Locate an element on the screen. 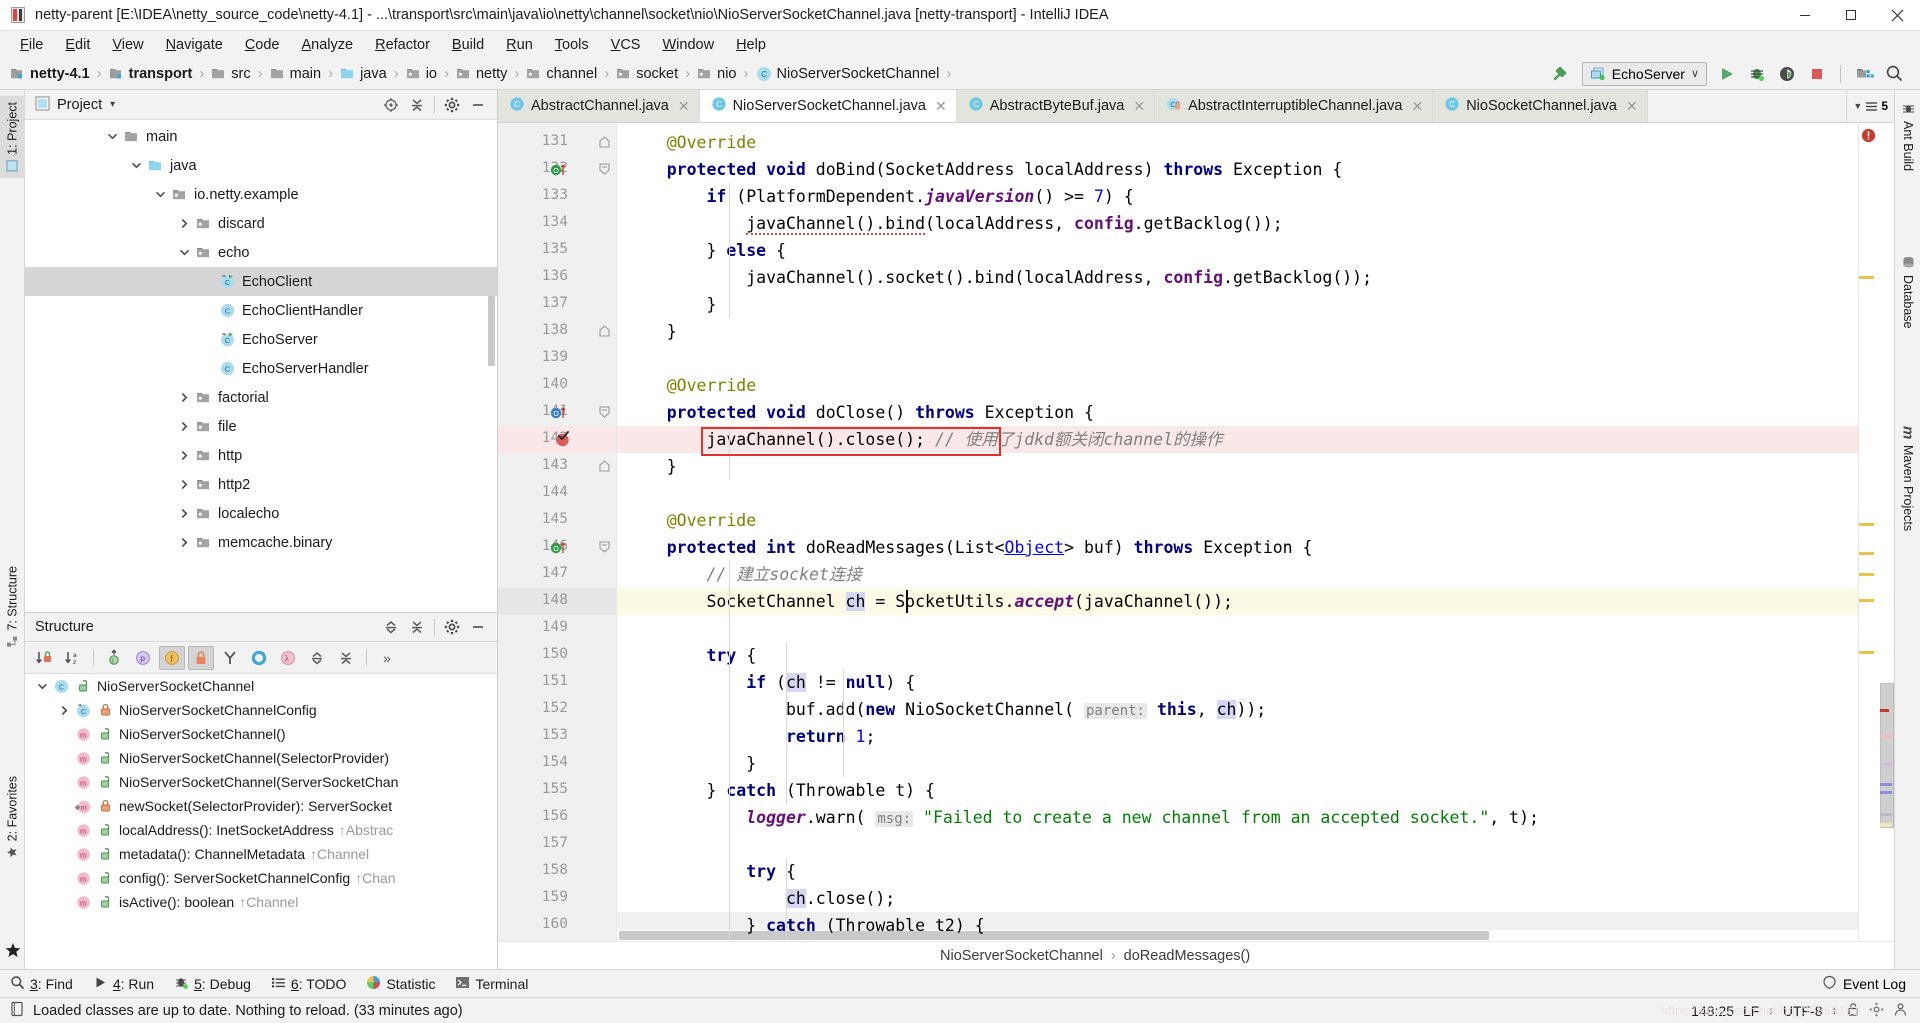  menu-item-edit: Edit is located at coordinates (77, 45).